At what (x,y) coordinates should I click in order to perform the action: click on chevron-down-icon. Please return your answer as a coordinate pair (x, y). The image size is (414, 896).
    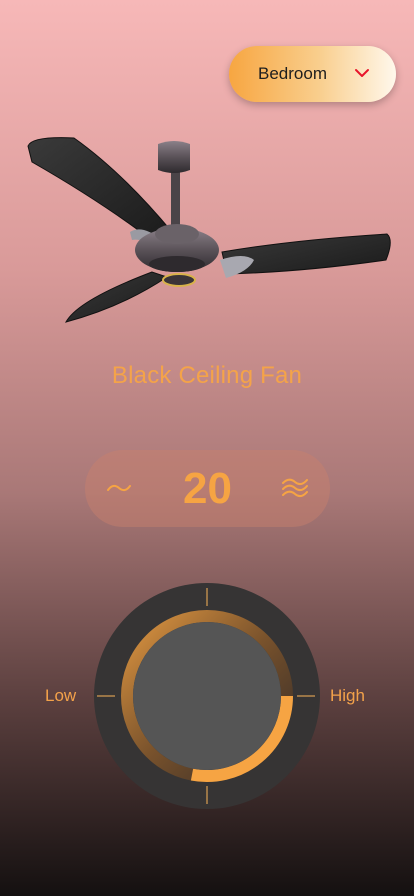
    Looking at the image, I should click on (362, 73).